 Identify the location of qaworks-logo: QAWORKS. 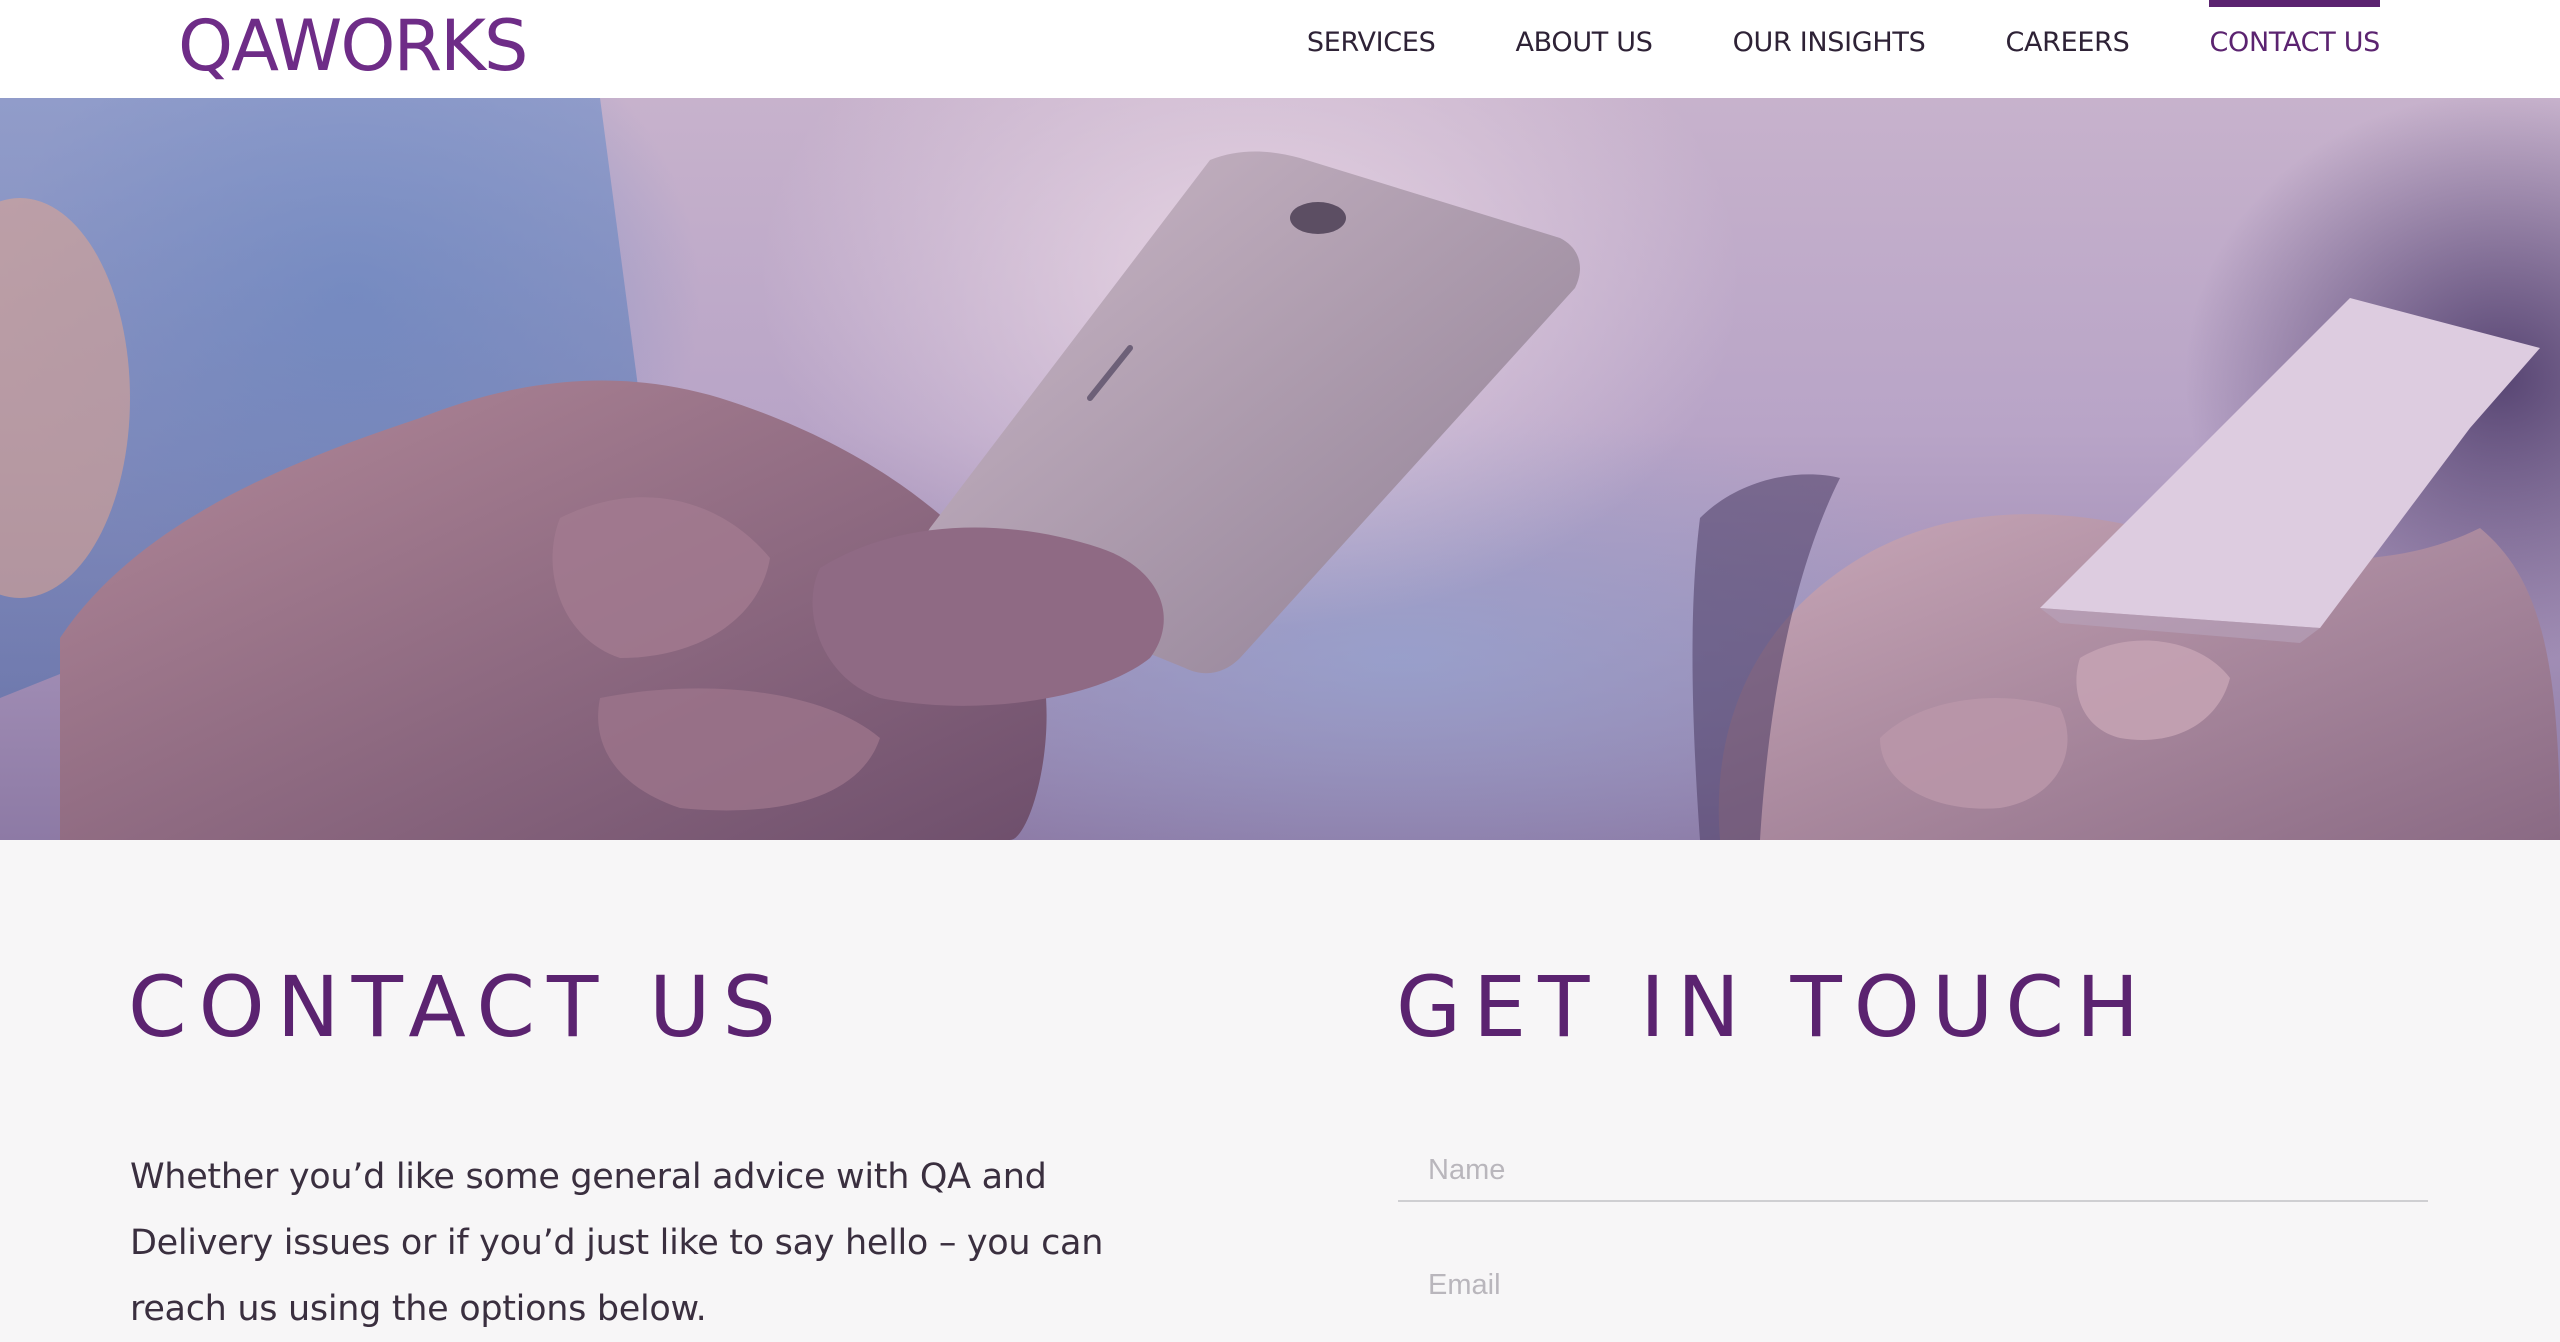
(353, 46).